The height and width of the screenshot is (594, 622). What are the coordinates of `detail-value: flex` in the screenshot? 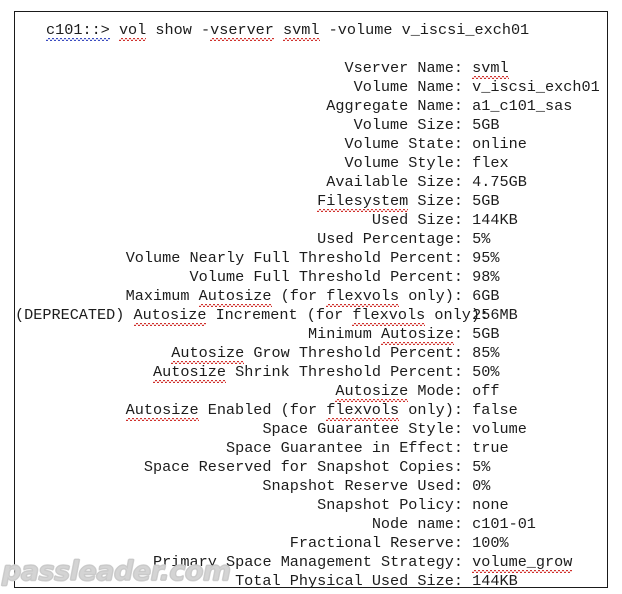 It's located at (490, 163).